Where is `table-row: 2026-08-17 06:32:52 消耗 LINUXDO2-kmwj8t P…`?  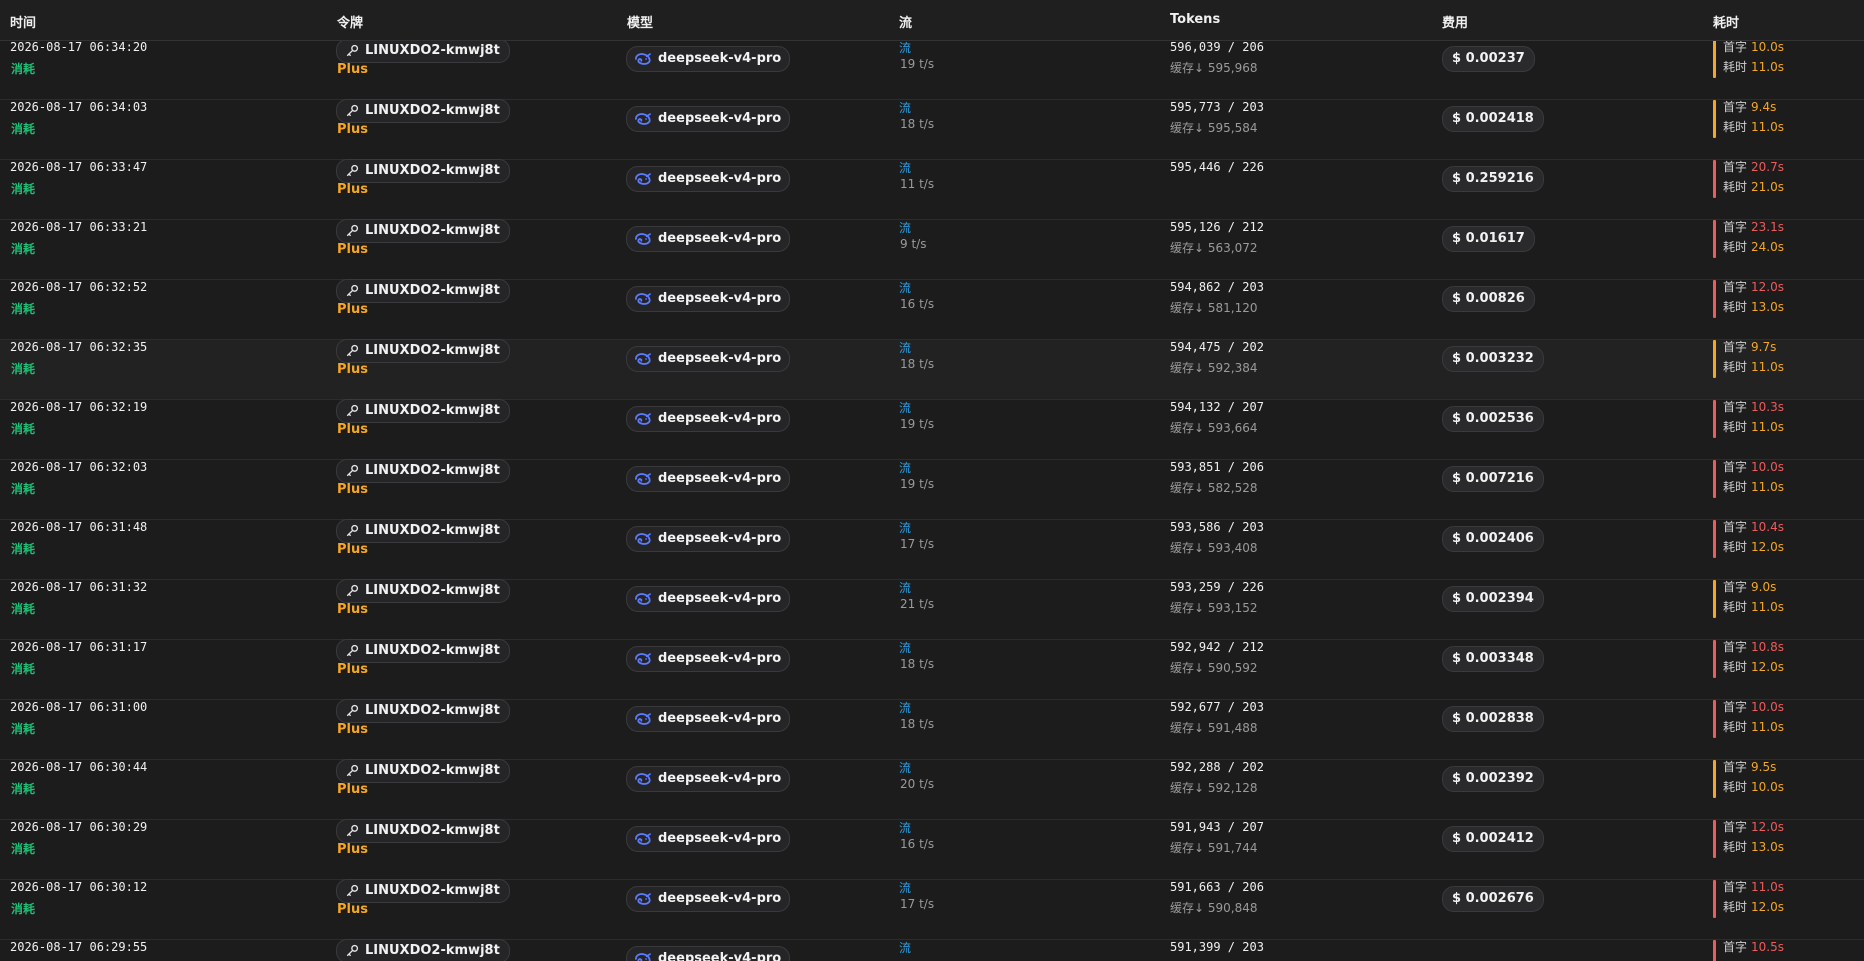 table-row: 2026-08-17 06:32:52 消耗 LINUXDO2-kmwj8t P… is located at coordinates (932, 309).